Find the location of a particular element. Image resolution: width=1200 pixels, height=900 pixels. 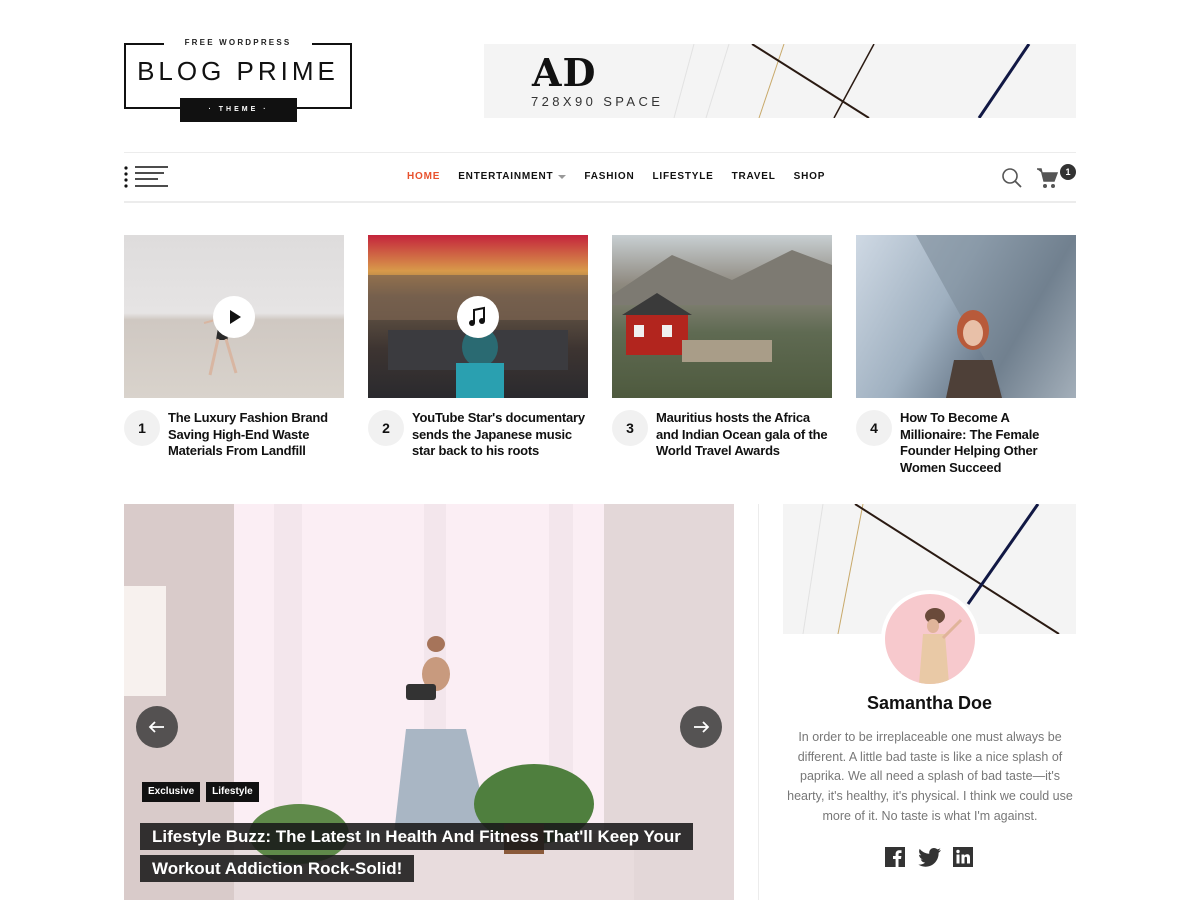

cart-count-badge: 1 is located at coordinates (1068, 172).